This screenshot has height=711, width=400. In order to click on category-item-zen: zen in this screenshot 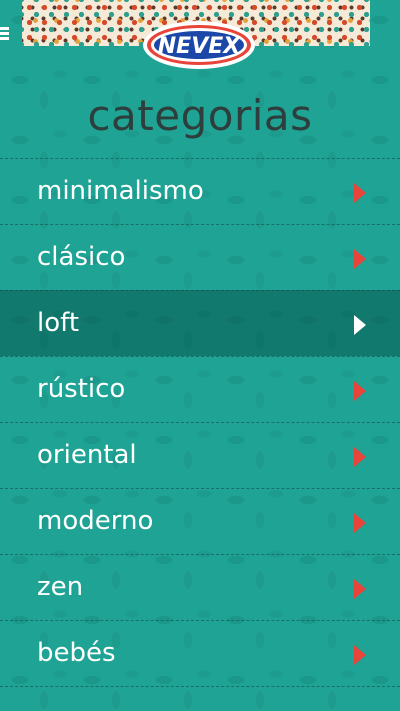, I will do `click(200, 587)`.